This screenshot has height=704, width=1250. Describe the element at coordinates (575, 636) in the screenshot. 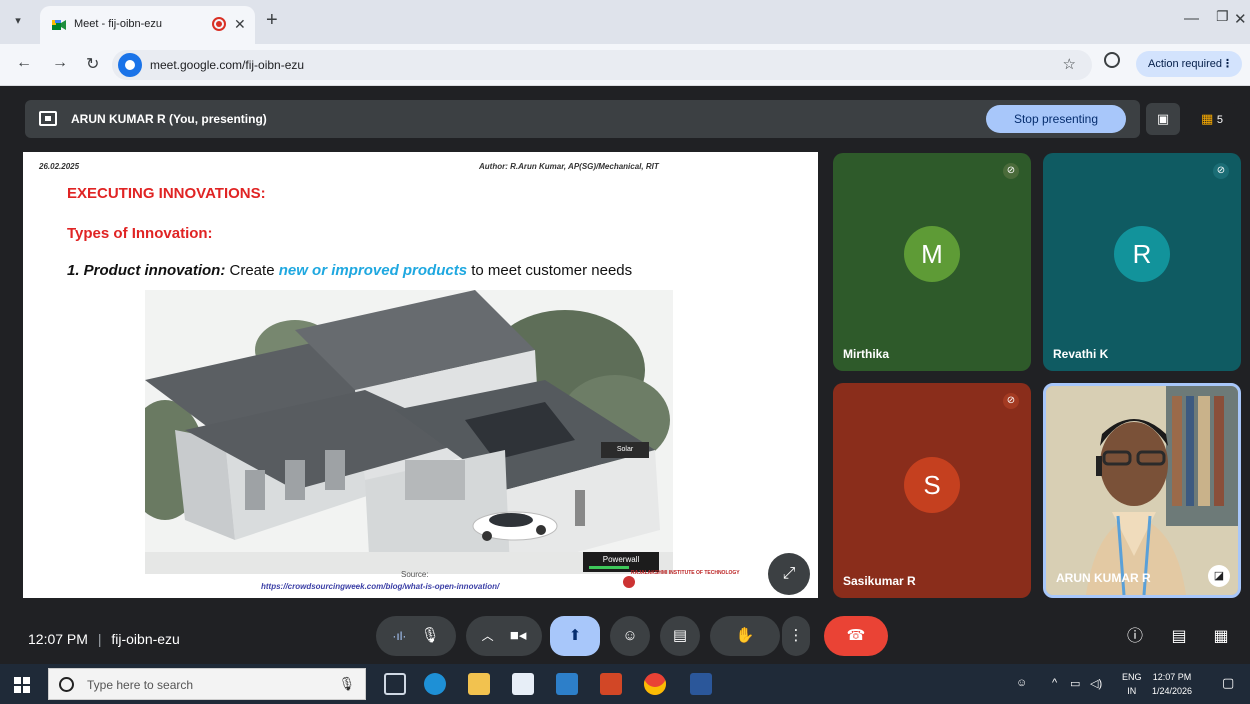

I see `present-now-button: ⬆` at that location.